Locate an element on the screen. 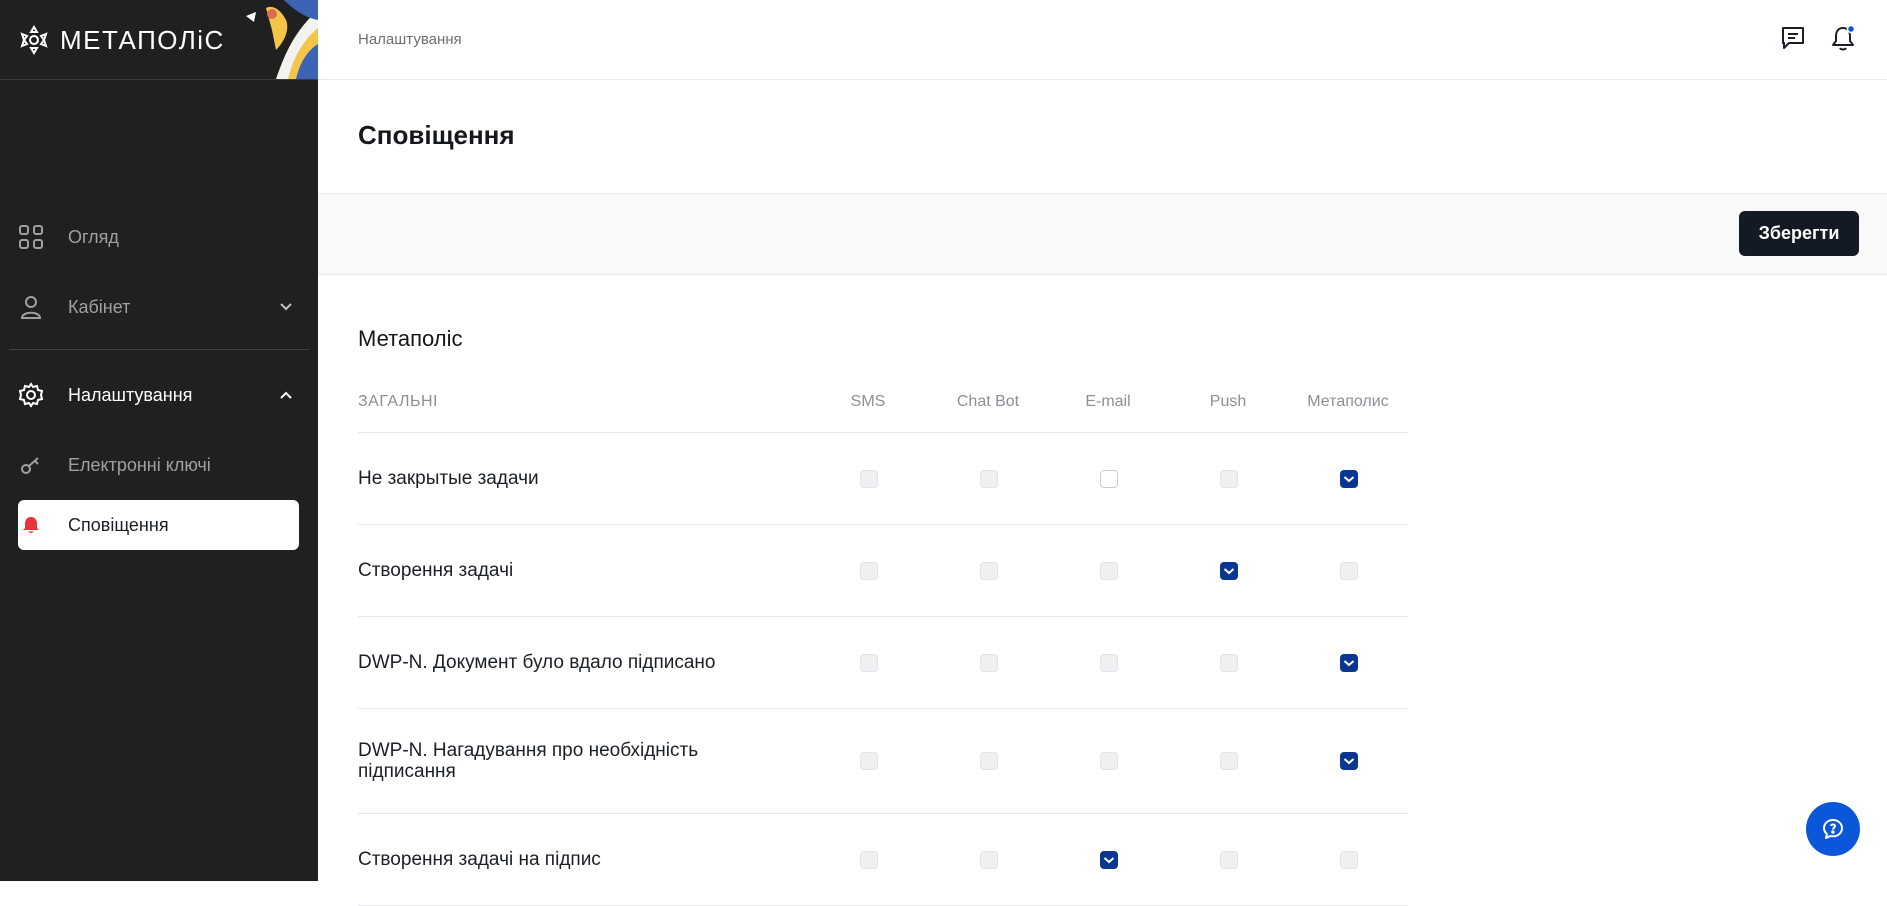  chat-icon is located at coordinates (1793, 38).